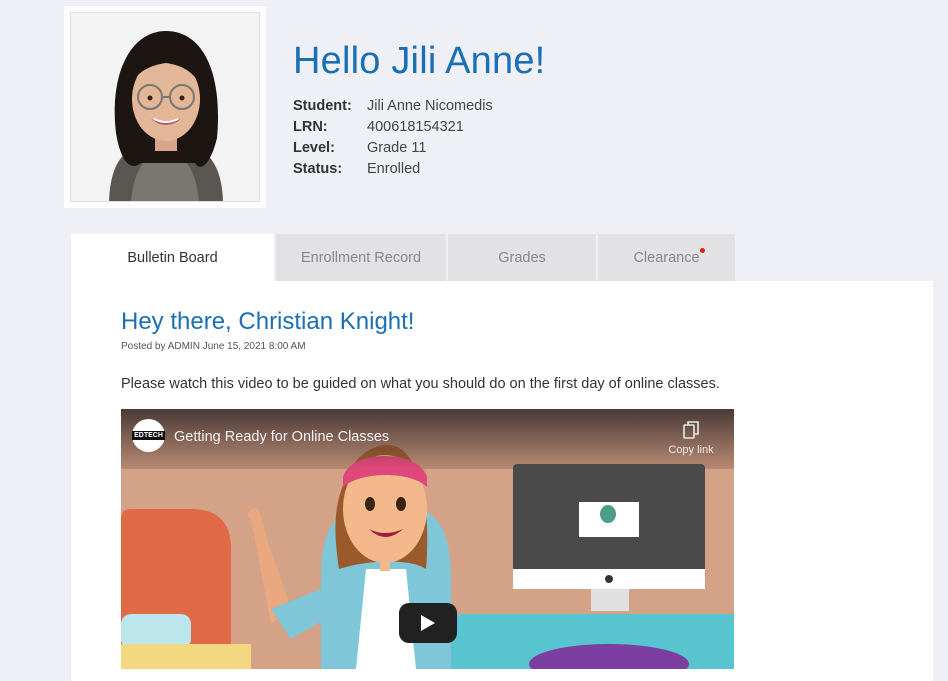 The height and width of the screenshot is (681, 948). I want to click on greeting-heading: Hello Jili Anne!, so click(419, 61).